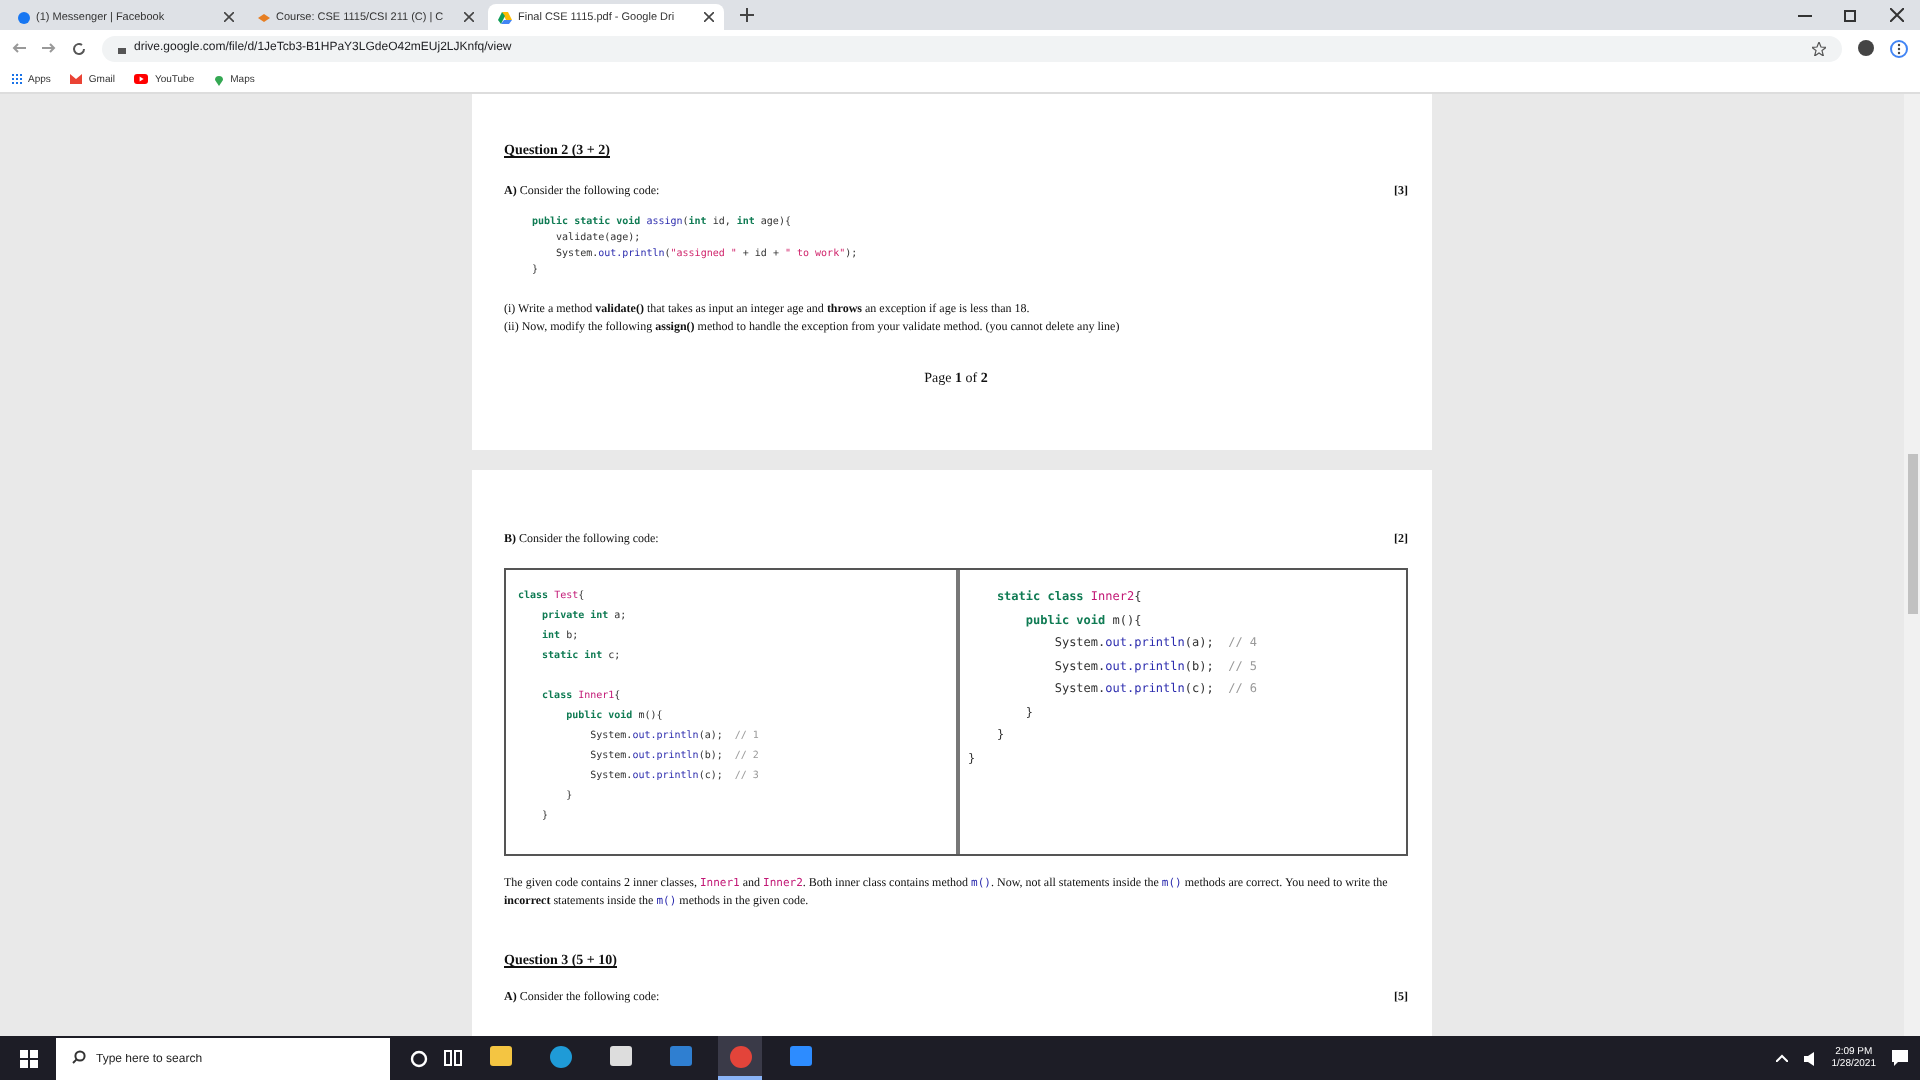 Image resolution: width=1920 pixels, height=1080 pixels. I want to click on more-icon, so click(1899, 48).